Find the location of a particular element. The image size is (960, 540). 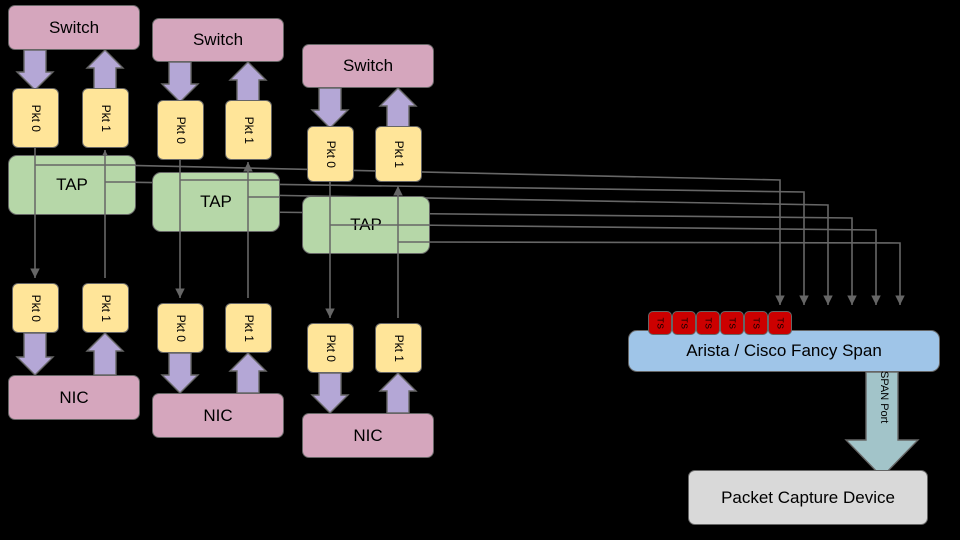

packet-capture-device-label: Packet Capture Device is located at coordinates (808, 497).